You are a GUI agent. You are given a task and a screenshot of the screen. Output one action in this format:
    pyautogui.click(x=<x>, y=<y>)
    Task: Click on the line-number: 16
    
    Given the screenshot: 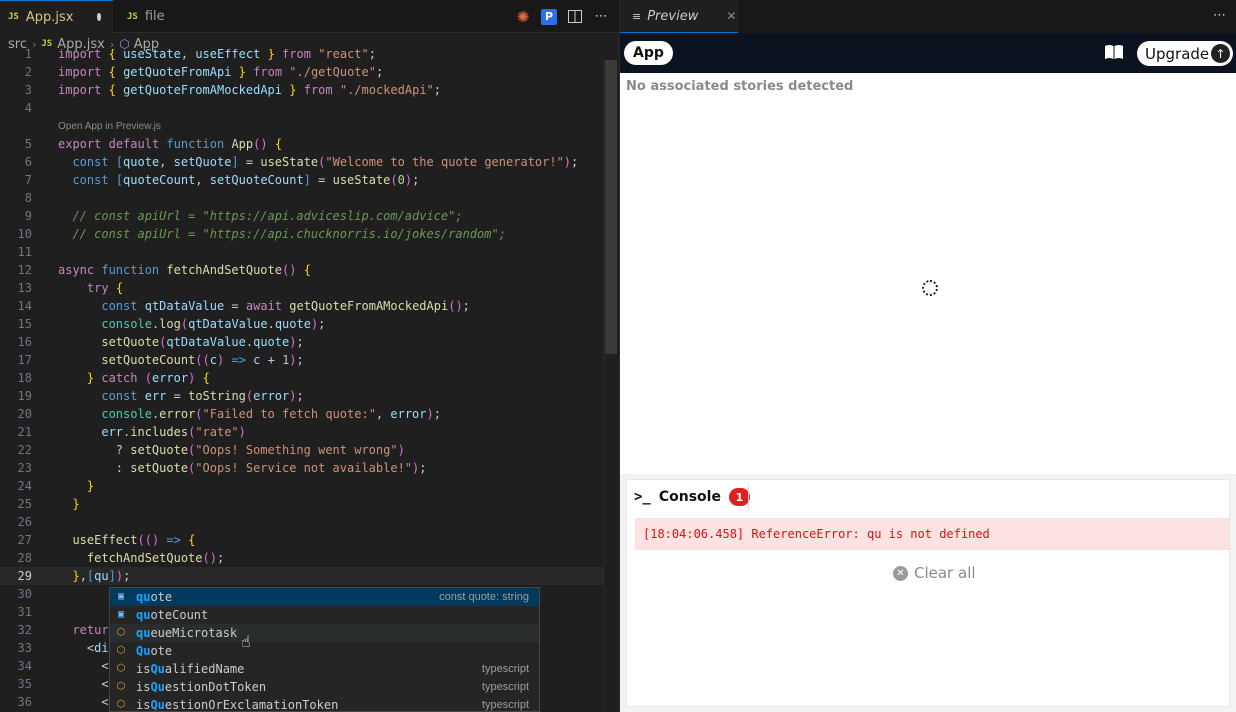 What is the action you would take?
    pyautogui.click(x=24, y=342)
    